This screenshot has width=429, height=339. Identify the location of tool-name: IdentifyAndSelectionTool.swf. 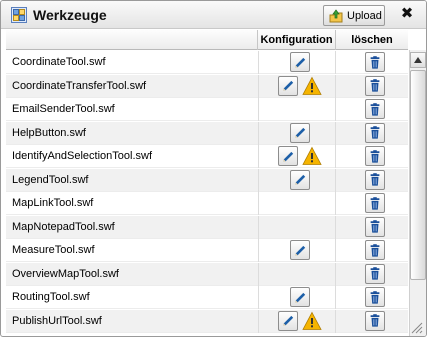
(82, 156).